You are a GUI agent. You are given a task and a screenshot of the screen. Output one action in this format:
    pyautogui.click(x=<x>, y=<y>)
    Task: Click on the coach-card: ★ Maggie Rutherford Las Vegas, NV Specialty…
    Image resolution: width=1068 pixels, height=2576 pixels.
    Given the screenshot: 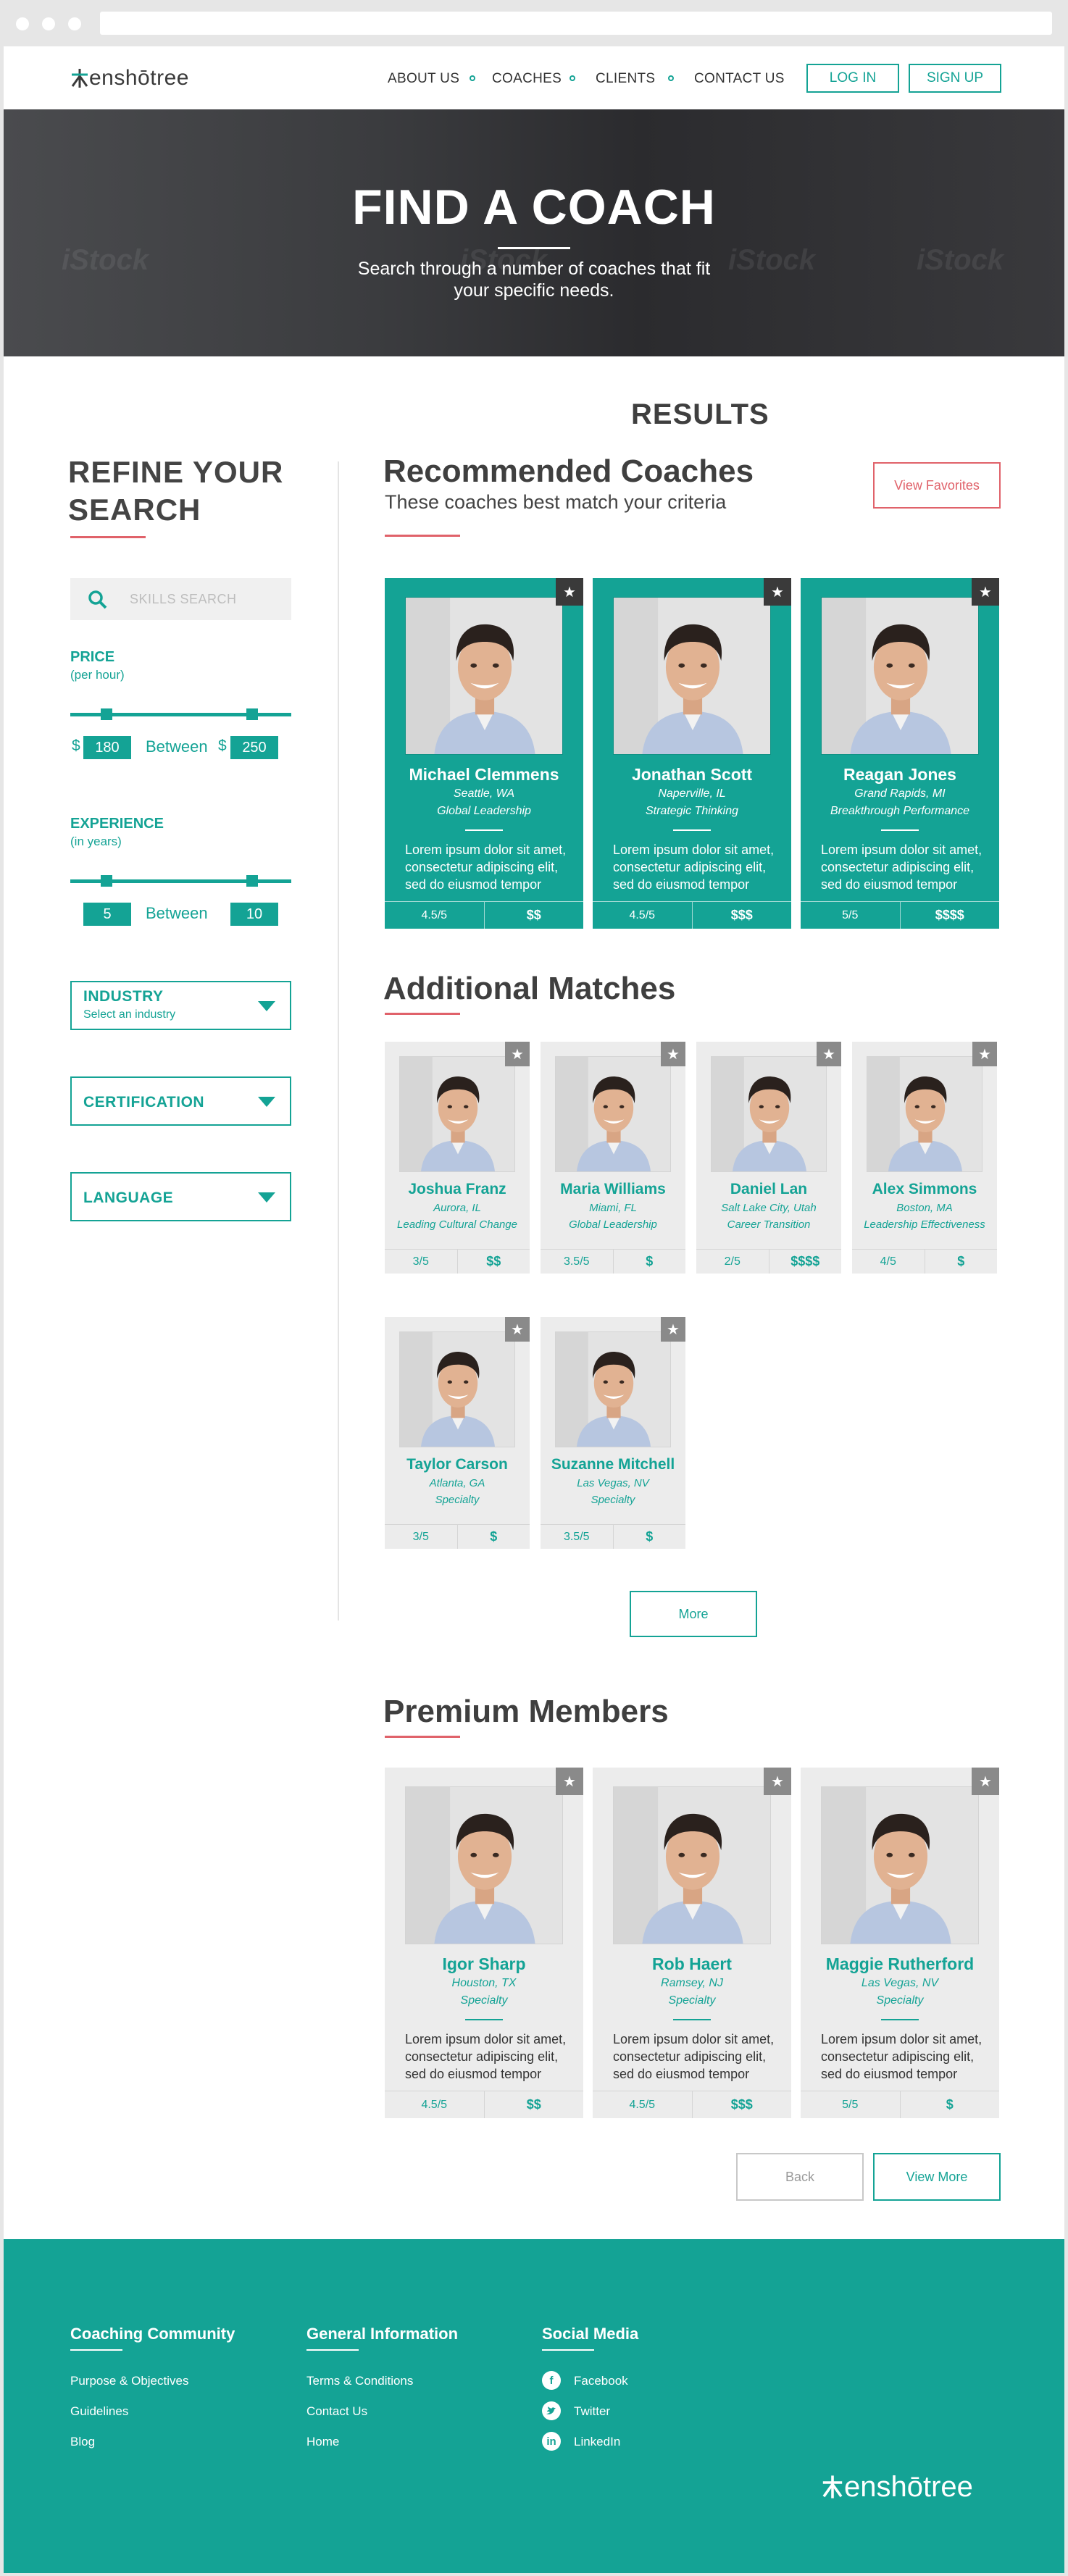 What is the action you would take?
    pyautogui.click(x=900, y=1943)
    